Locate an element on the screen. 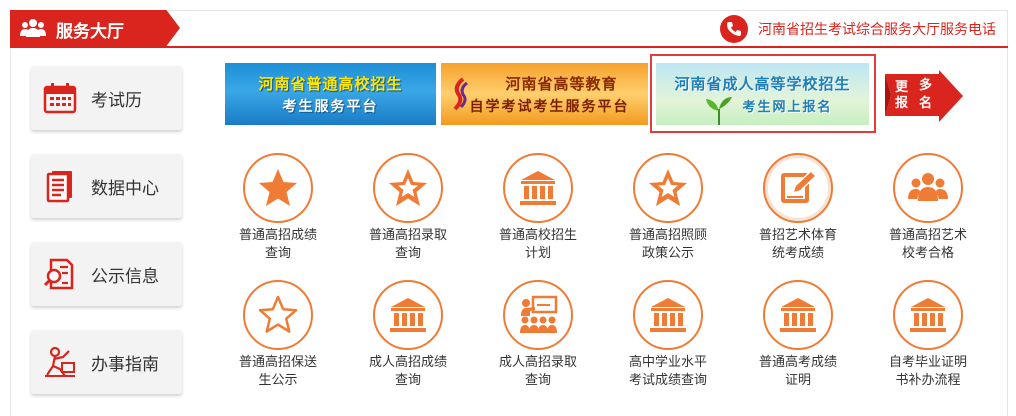 The image size is (1016, 416). service-undergrad-enrollment-plan: 普通高校招生 计划 is located at coordinates (538, 208).